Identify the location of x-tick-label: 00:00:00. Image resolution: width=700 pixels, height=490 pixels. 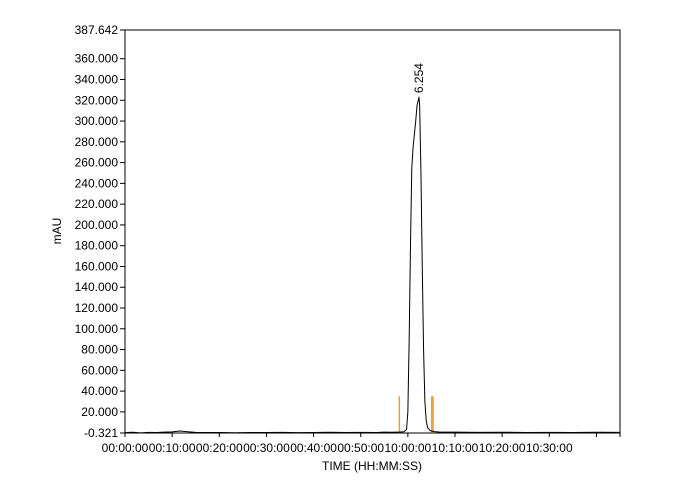
(125, 448).